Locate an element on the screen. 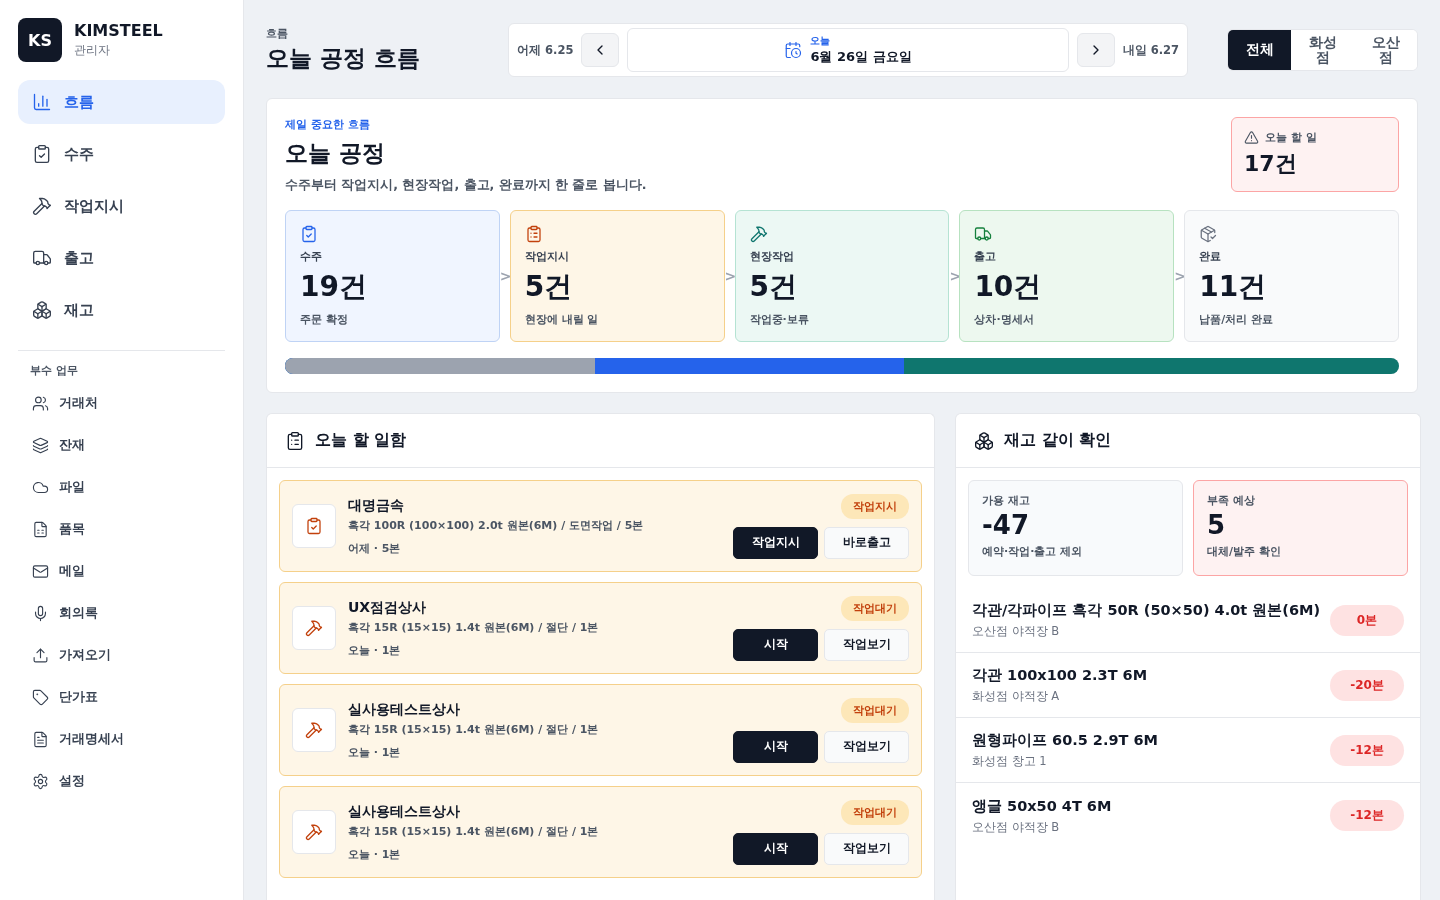 This screenshot has width=1440, height=900. tag-icon is located at coordinates (40, 697).